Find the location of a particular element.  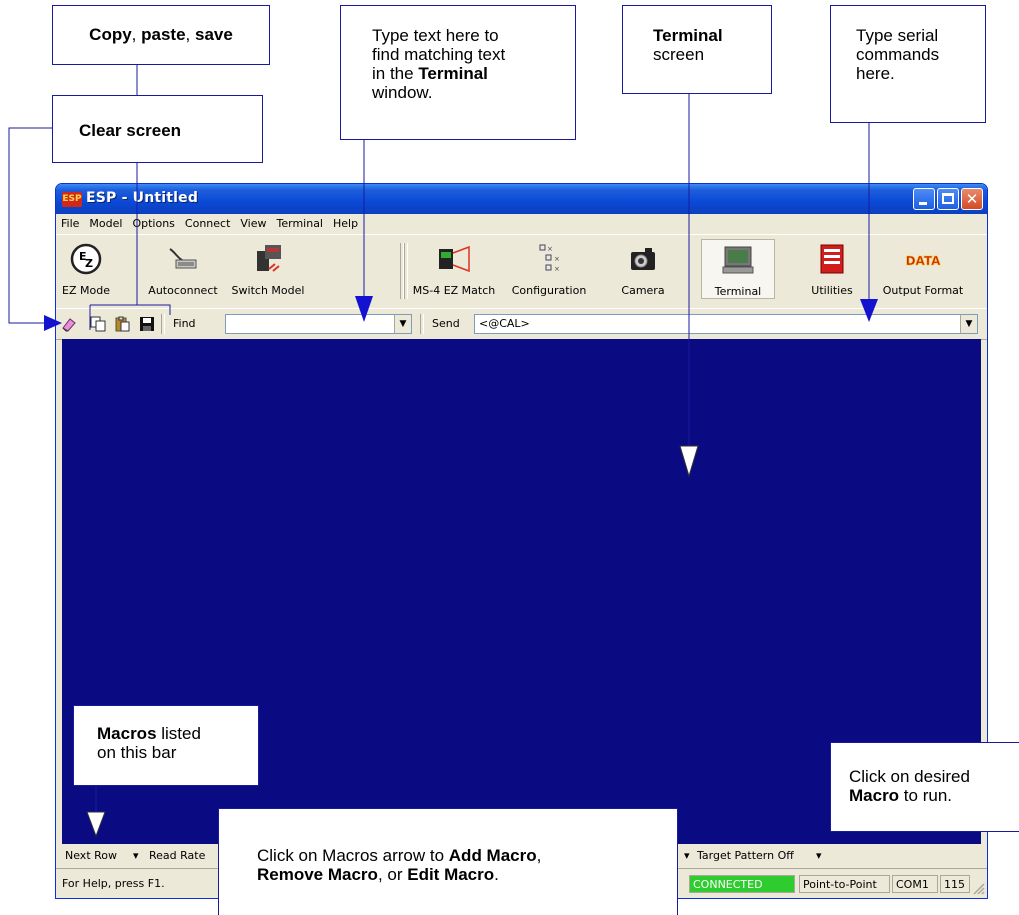

find-dropdown-arrow-icon: ▼ is located at coordinates (402, 324).